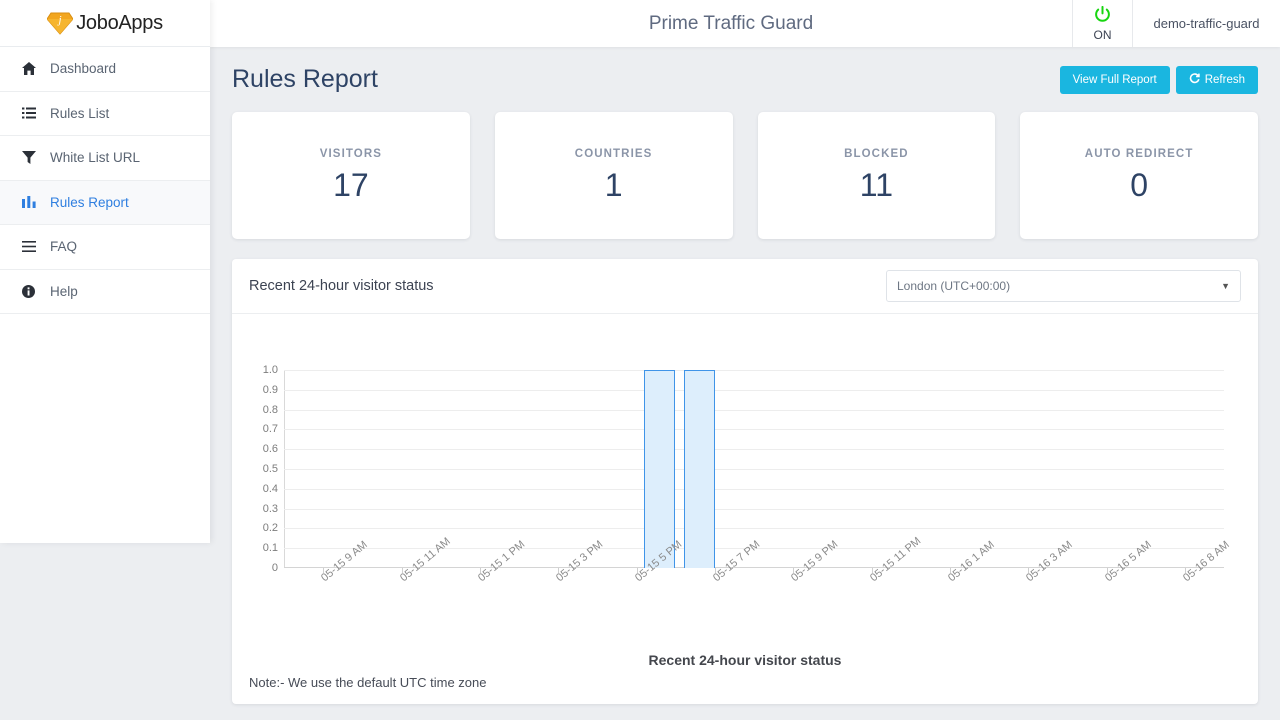  I want to click on chart-y-tick-label: 0.3, so click(270, 508).